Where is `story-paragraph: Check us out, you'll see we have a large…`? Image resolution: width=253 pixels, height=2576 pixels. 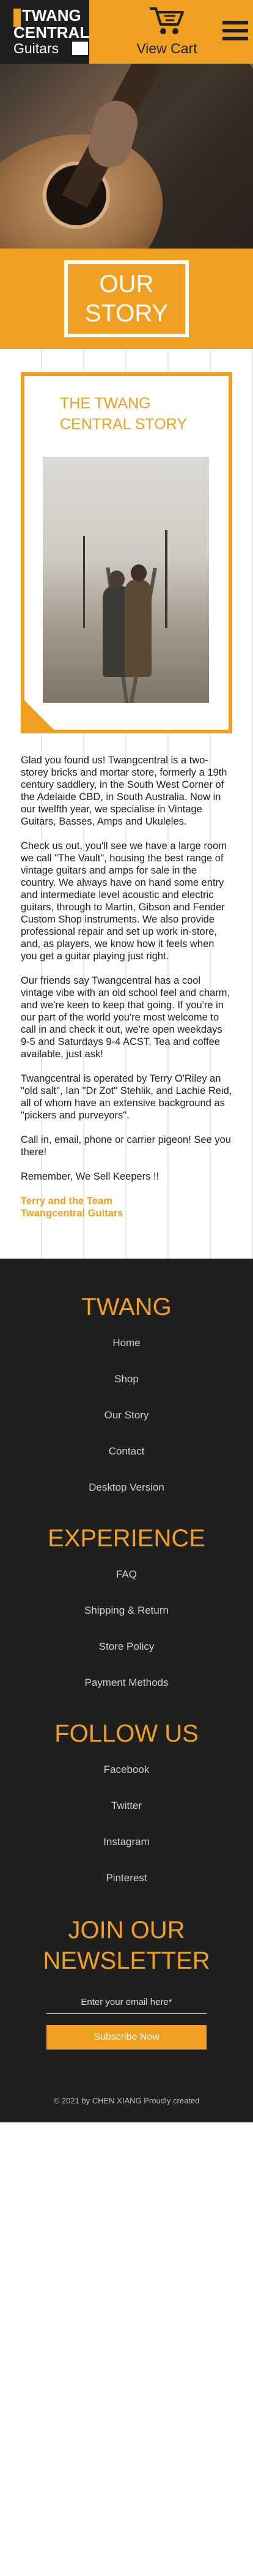
story-paragraph: Check us out, you'll see we have a large… is located at coordinates (124, 901).